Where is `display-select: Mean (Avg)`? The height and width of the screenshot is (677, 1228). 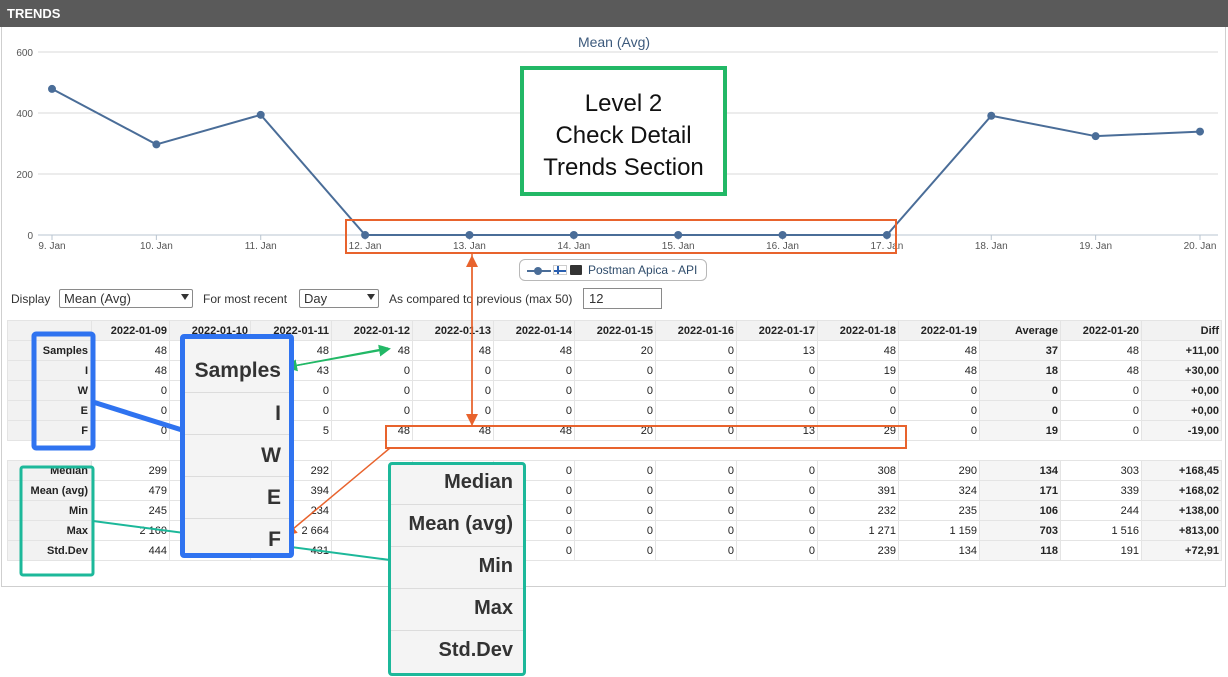 display-select: Mean (Avg) is located at coordinates (126, 298).